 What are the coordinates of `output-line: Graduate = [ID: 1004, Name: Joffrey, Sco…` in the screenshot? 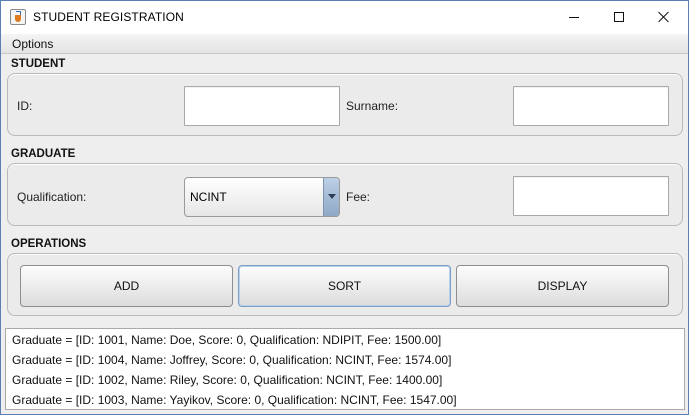 It's located at (232, 360).